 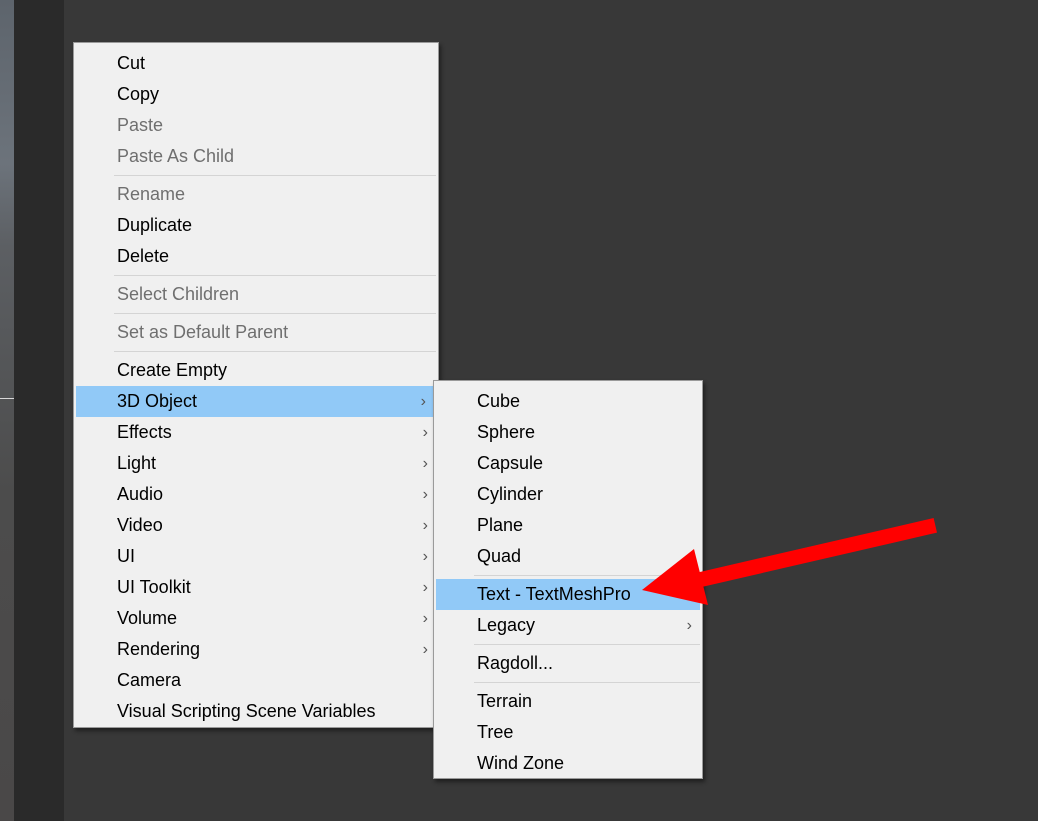 What do you see at coordinates (138, 94) in the screenshot?
I see `menu-item-label: Copy` at bounding box center [138, 94].